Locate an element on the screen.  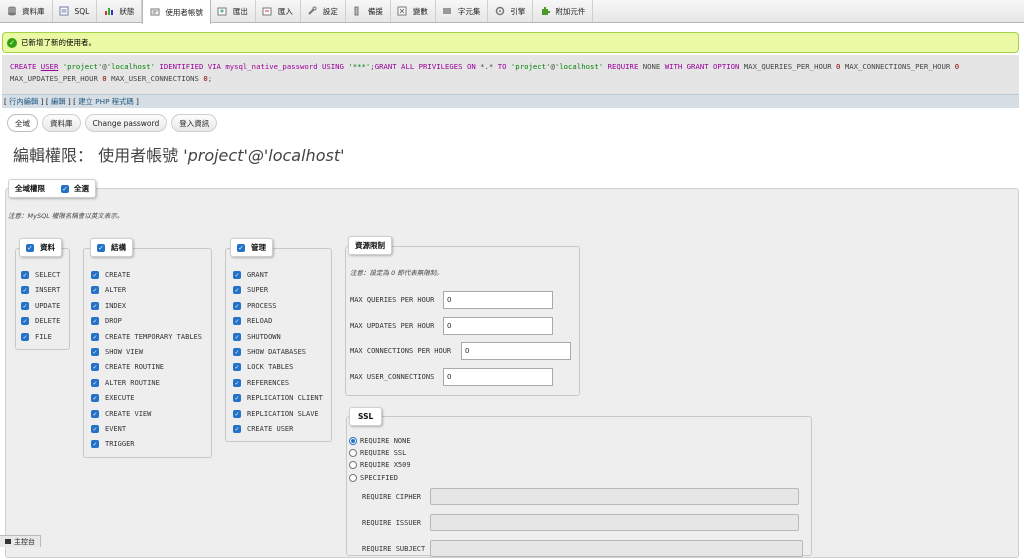
privilege-grant: ✓ GRANT is located at coordinates (250, 275).